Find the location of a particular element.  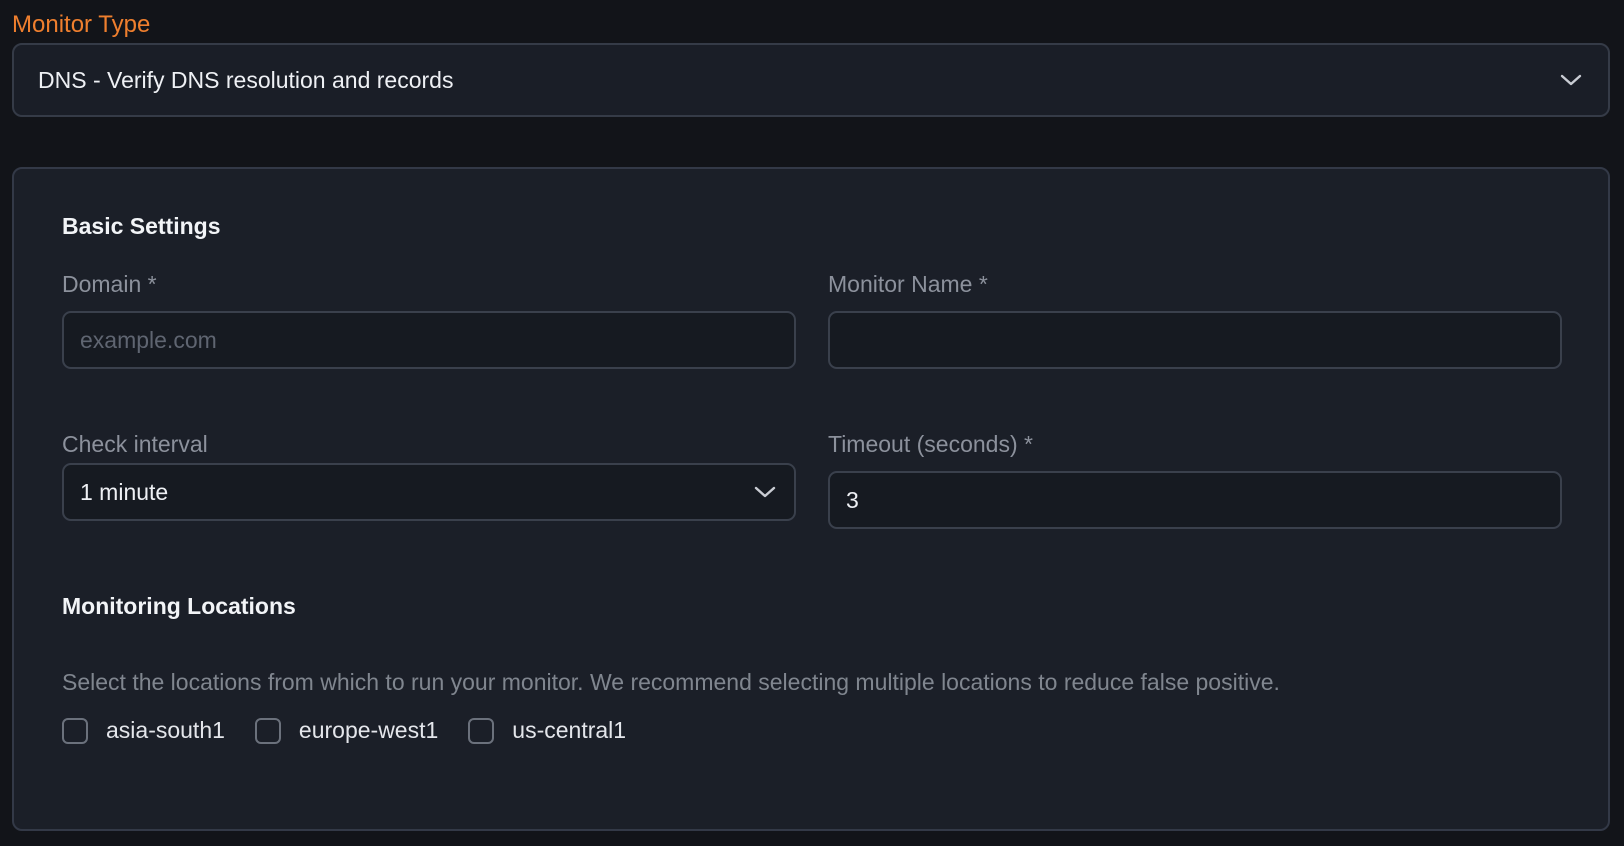

check-interval-select: 1 minute is located at coordinates (429, 492).